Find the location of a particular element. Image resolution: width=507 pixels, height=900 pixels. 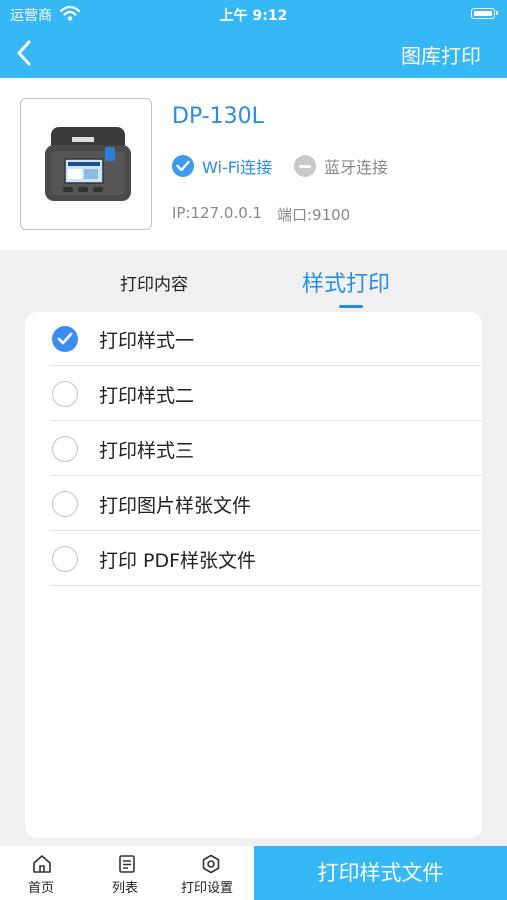

battery-icon is located at coordinates (484, 13).